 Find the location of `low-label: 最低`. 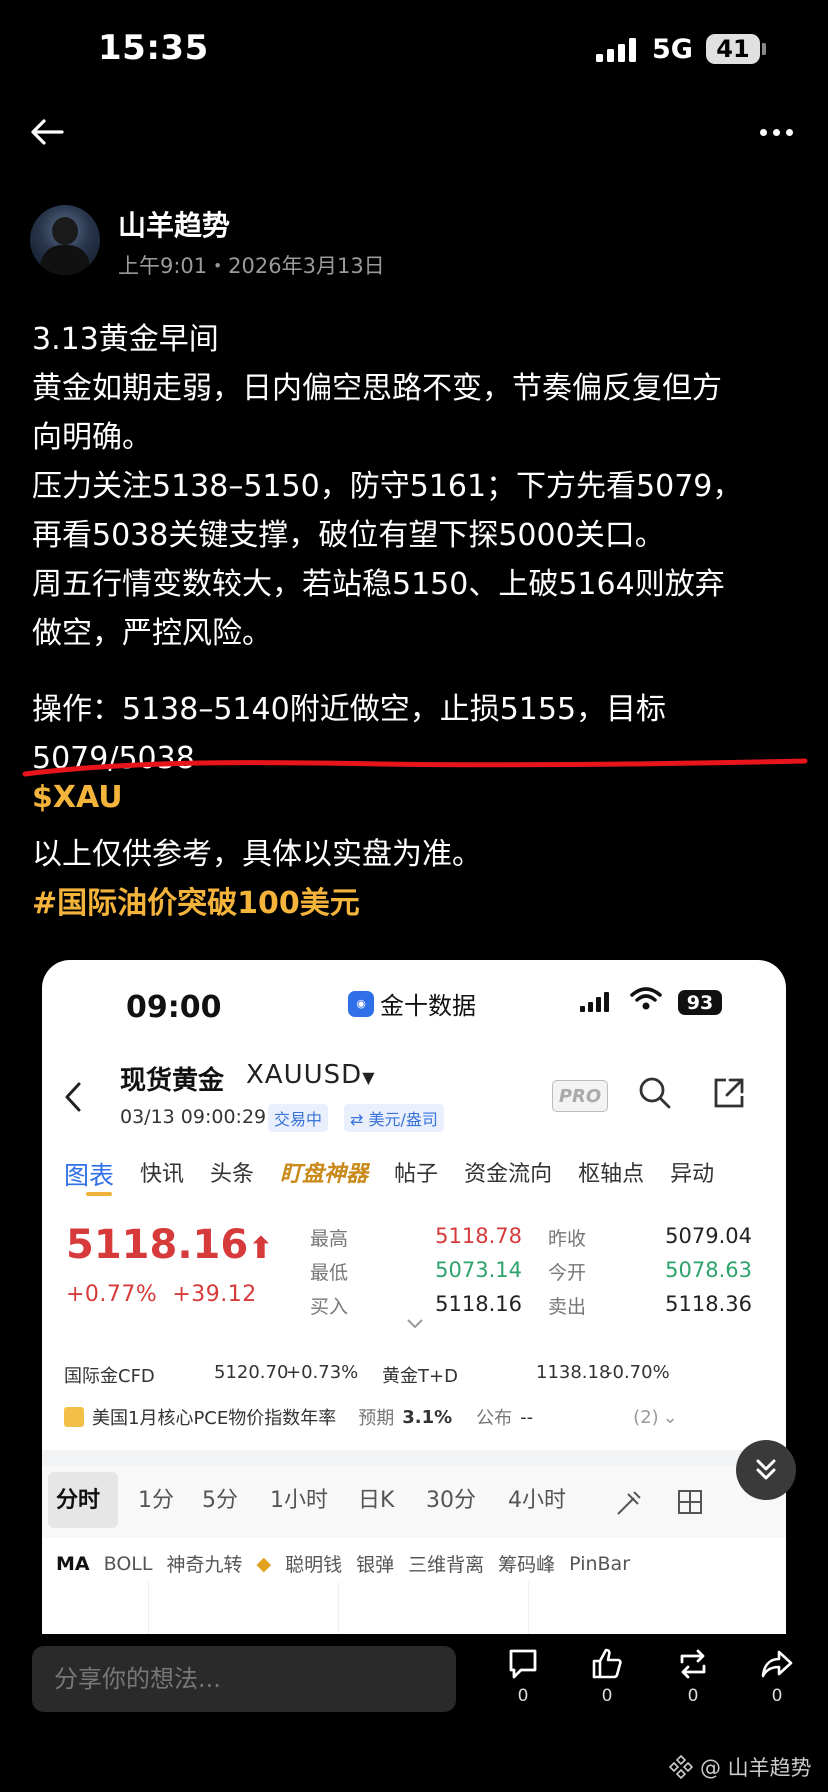

low-label: 最低 is located at coordinates (329, 1273).